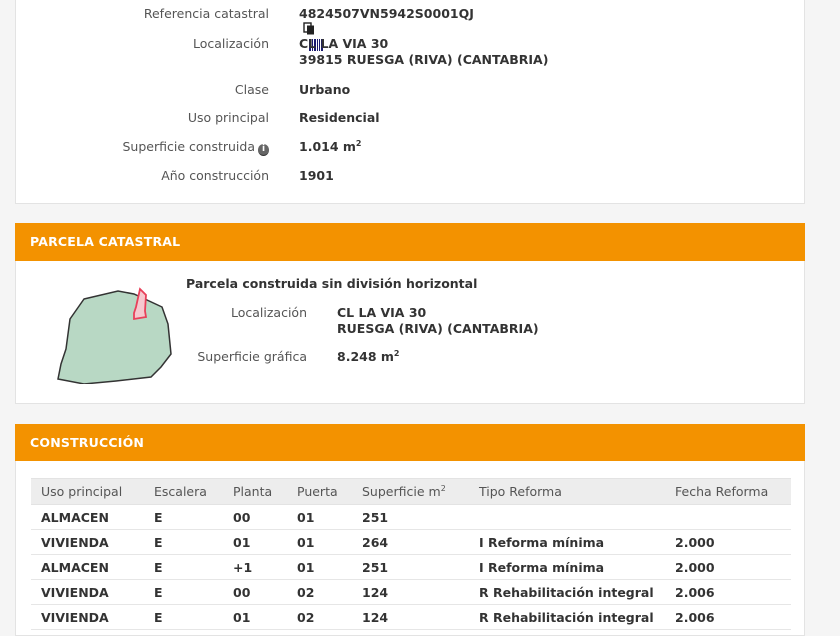 The width and height of the screenshot is (840, 636). I want to click on anio-value: 1901, so click(316, 175).